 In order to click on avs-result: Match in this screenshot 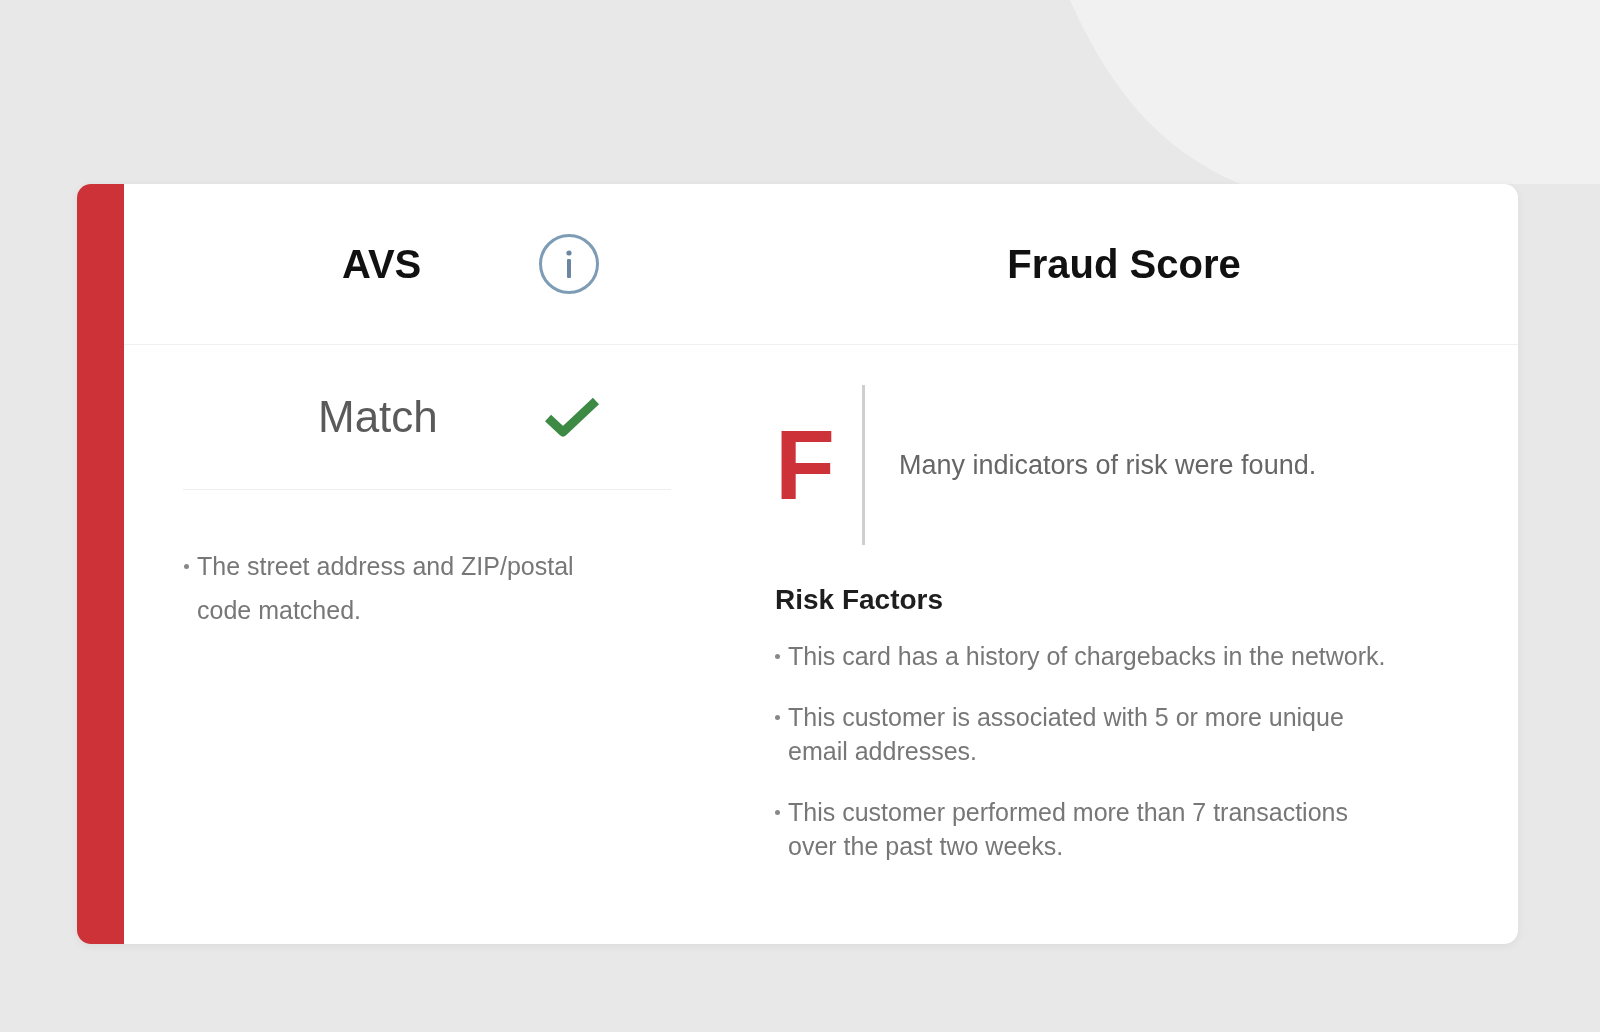, I will do `click(378, 417)`.